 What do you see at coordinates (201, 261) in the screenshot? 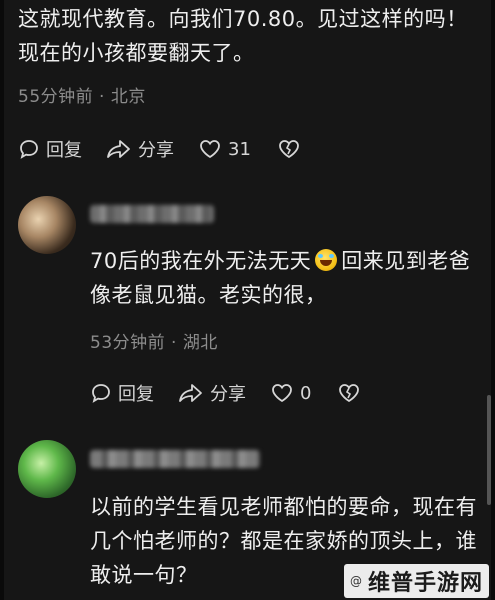
I see `reply-text-part1: 70后的我在外无法无天` at bounding box center [201, 261].